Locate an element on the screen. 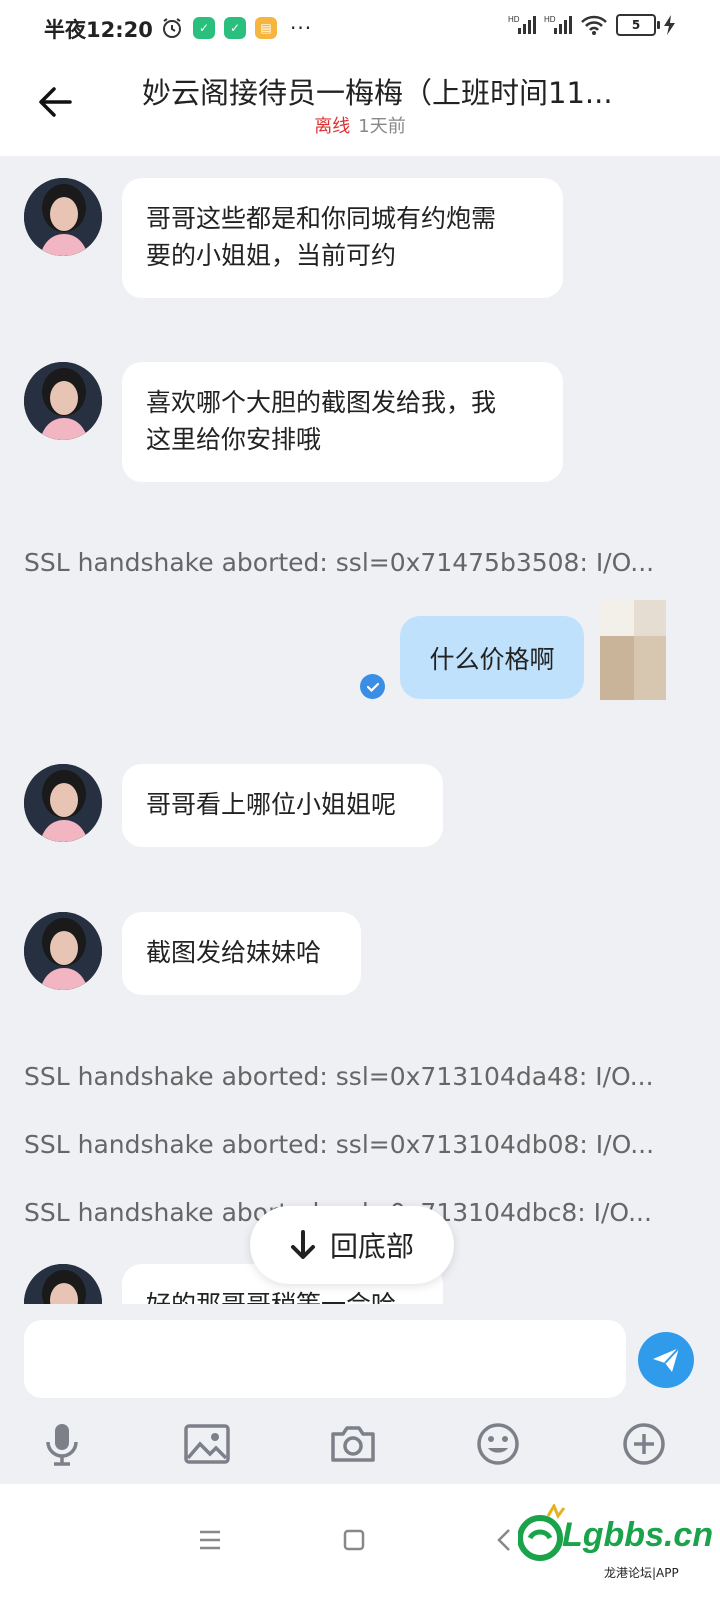 This screenshot has height=1600, width=720. composer is located at coordinates (360, 1394).